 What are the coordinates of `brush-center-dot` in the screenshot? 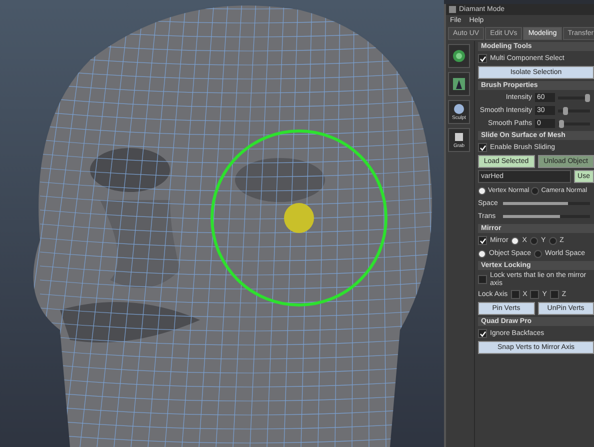 It's located at (299, 218).